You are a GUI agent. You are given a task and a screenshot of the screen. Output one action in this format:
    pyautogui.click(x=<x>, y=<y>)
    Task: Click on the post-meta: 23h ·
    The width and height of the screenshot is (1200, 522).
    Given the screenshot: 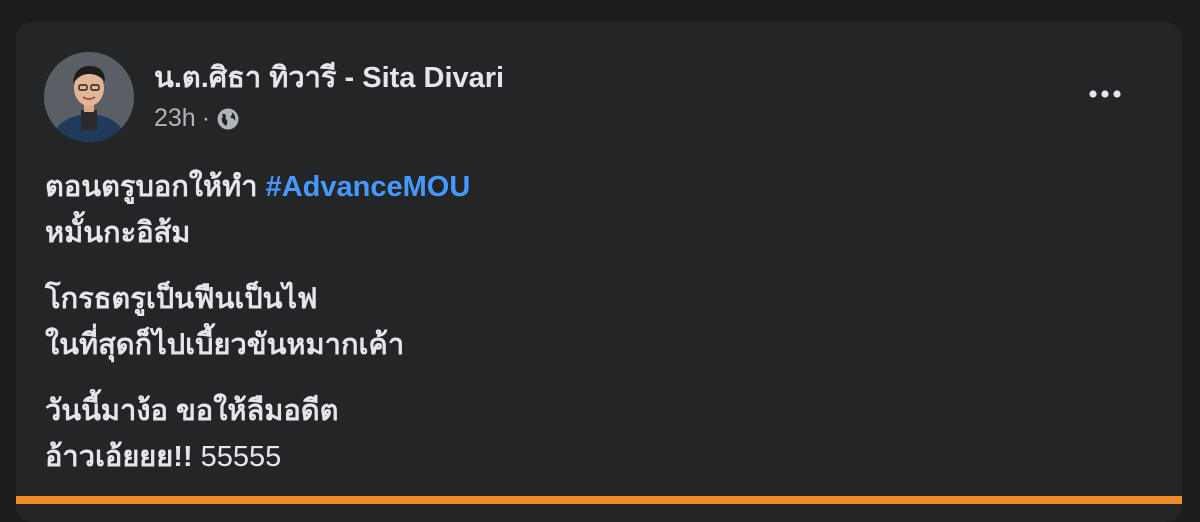 What is the action you would take?
    pyautogui.click(x=197, y=118)
    